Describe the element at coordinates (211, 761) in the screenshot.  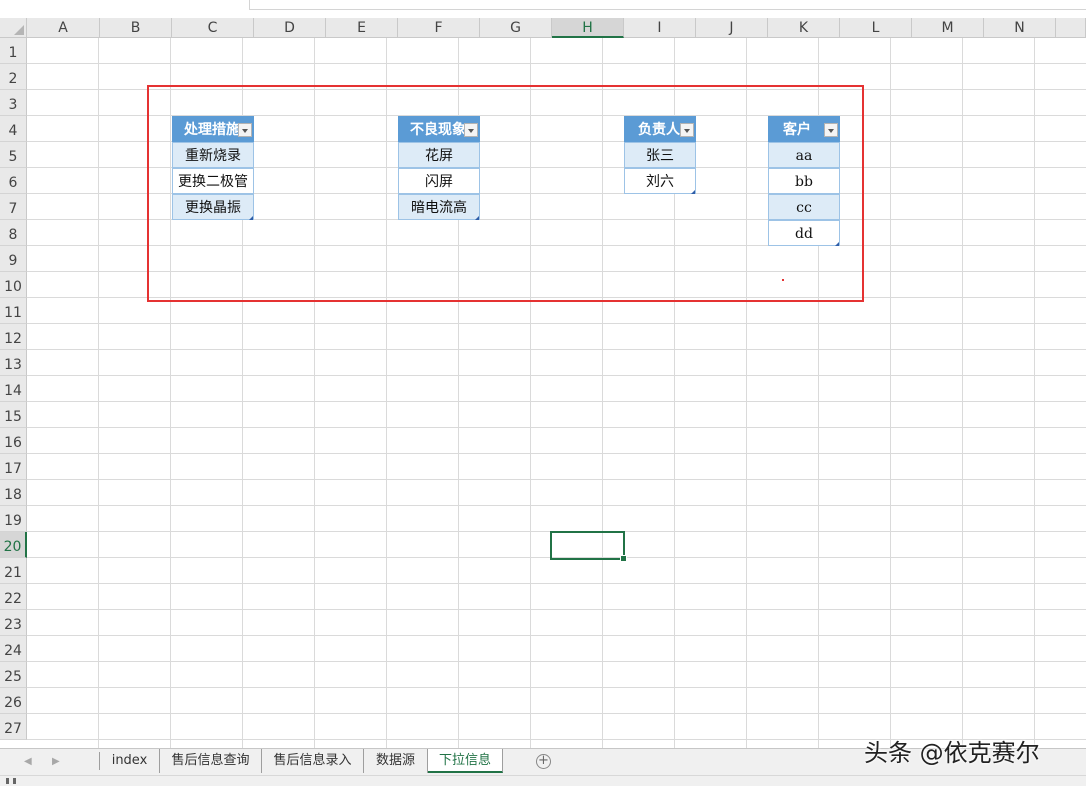
I see `tab-after-sales-query: 售后信息查询` at that location.